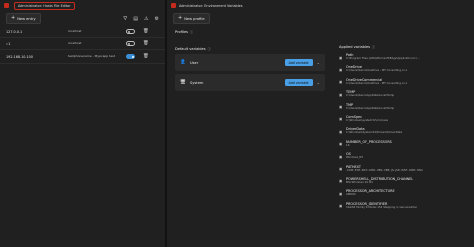  What do you see at coordinates (404, 194) in the screenshot?
I see `applied-variable-item: ▣ PROCESSOR_ARCHITECTURE AMD64` at bounding box center [404, 194].